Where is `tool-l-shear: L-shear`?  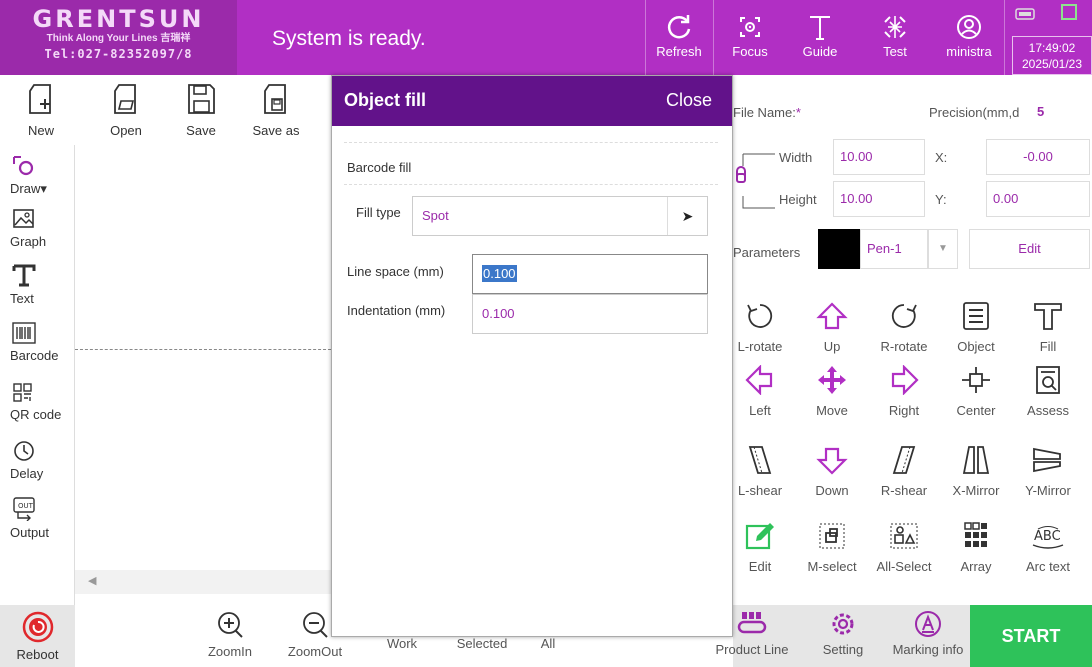
tool-l-shear: L-shear is located at coordinates (760, 471).